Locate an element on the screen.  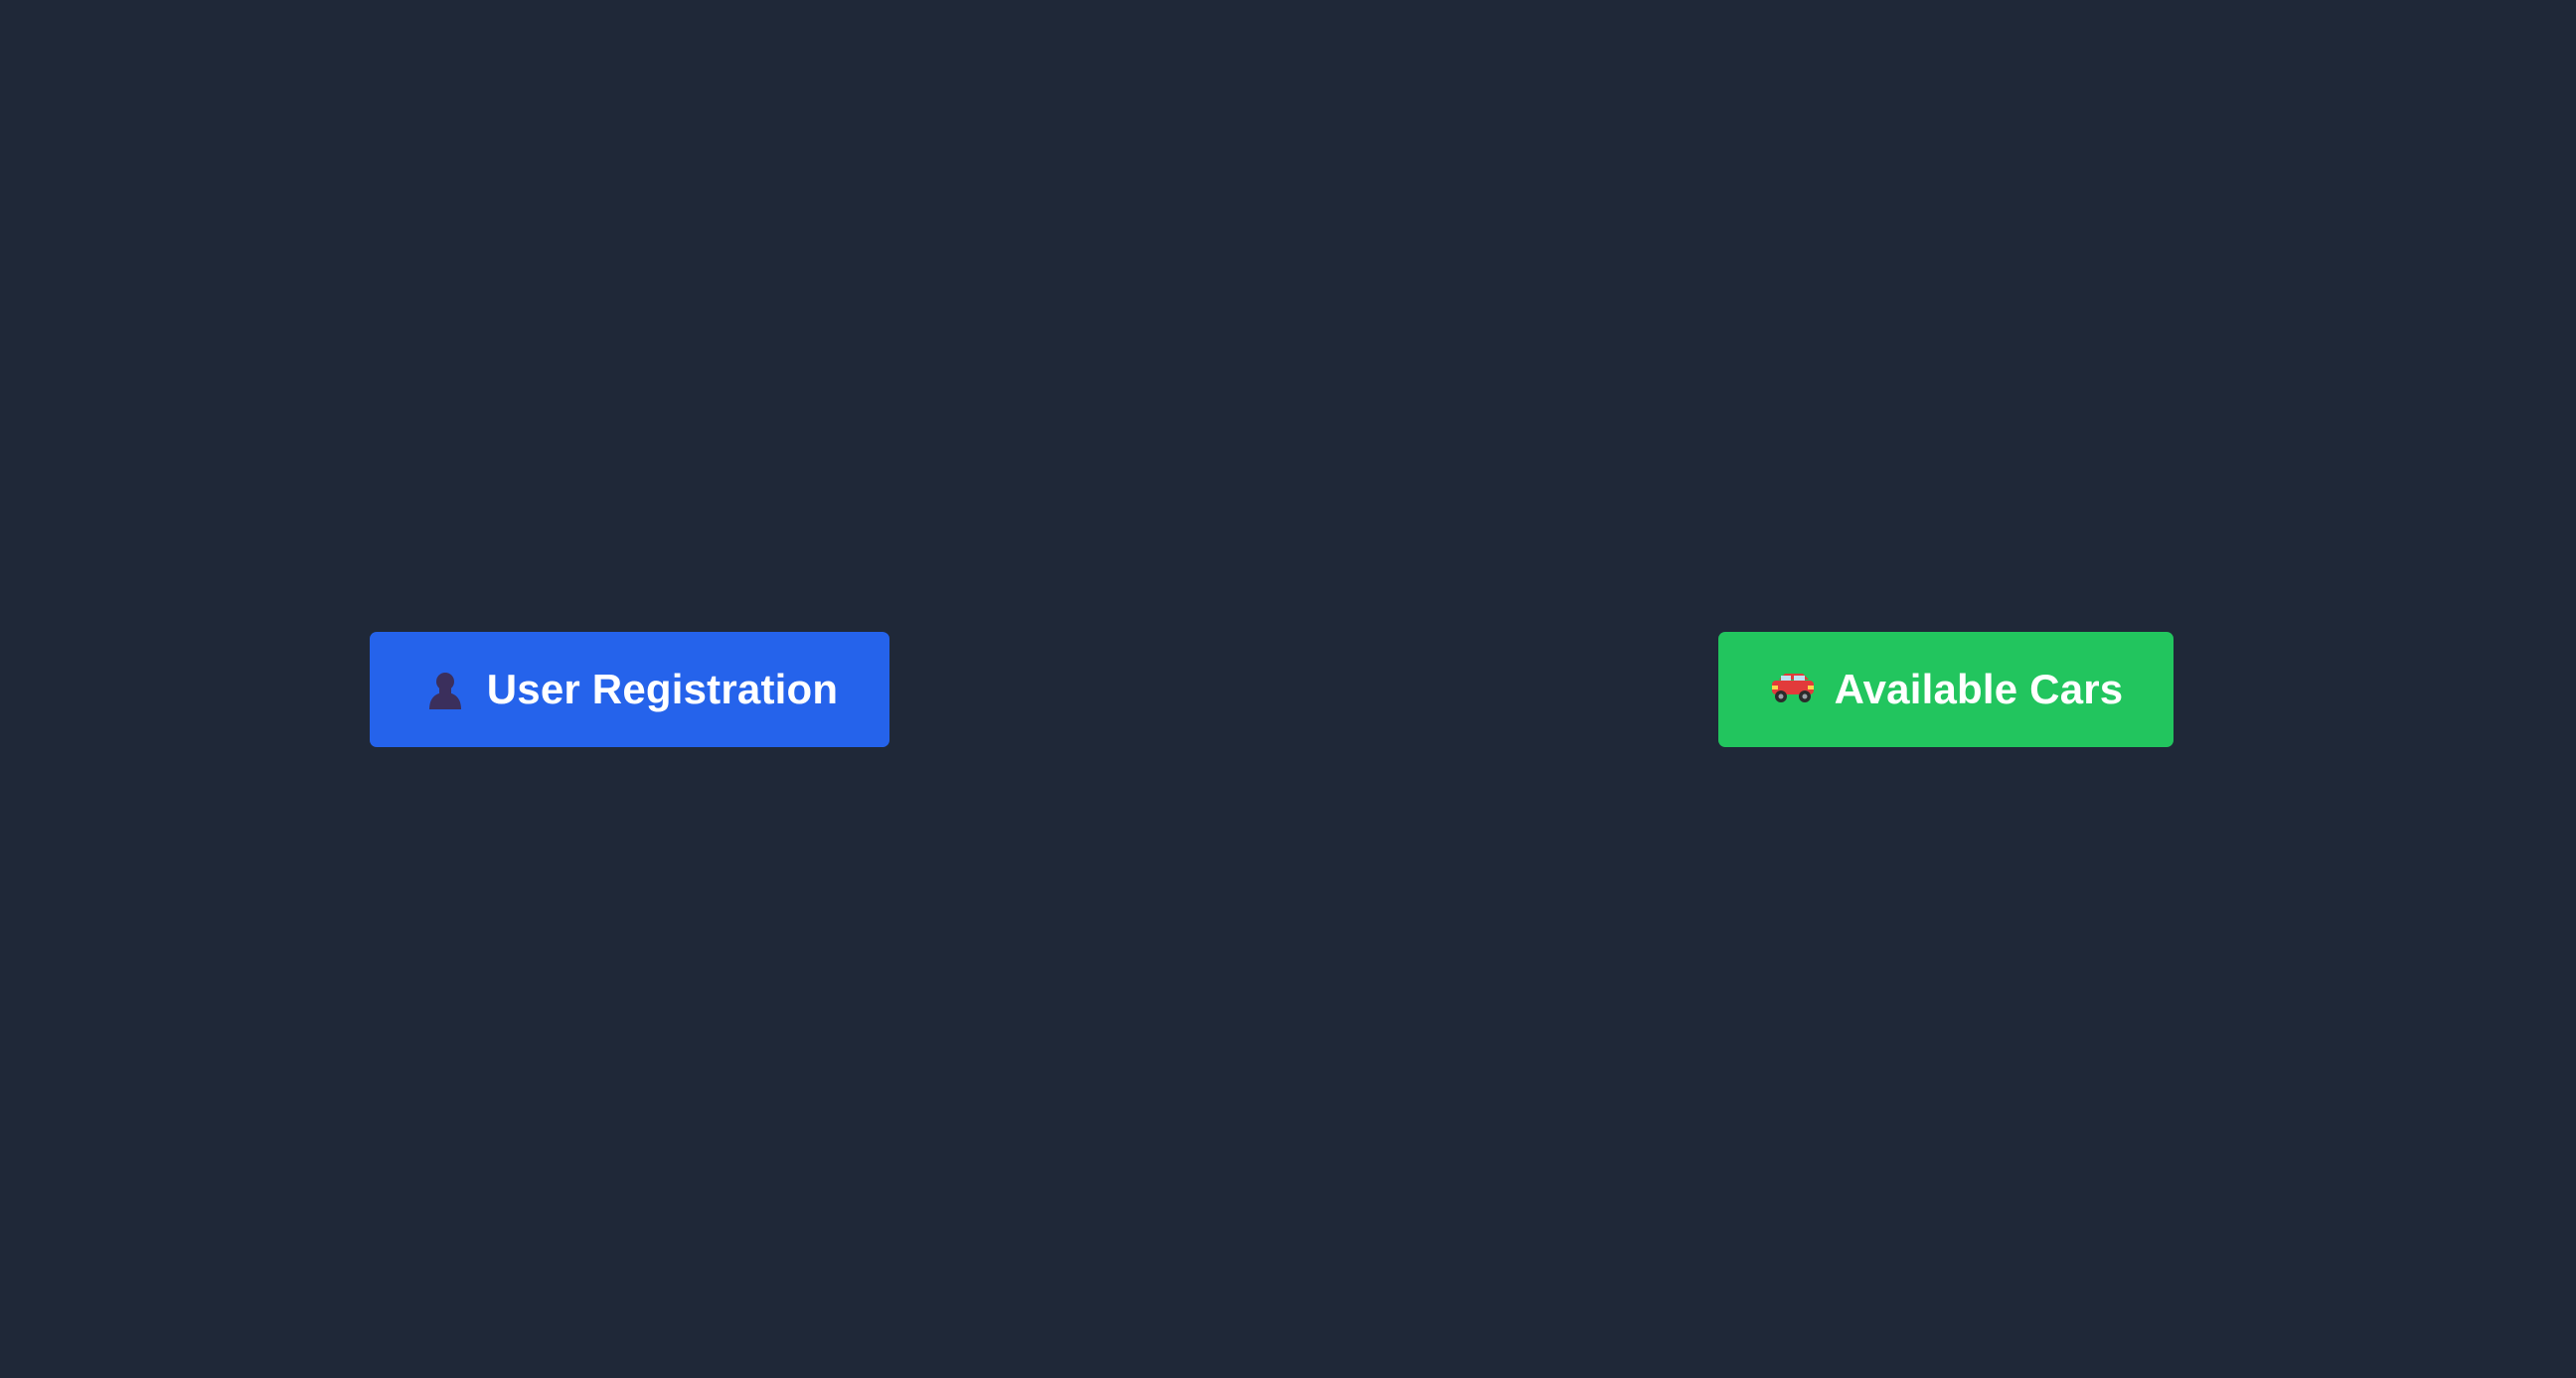
user-silhouette-icon is located at coordinates (445, 689).